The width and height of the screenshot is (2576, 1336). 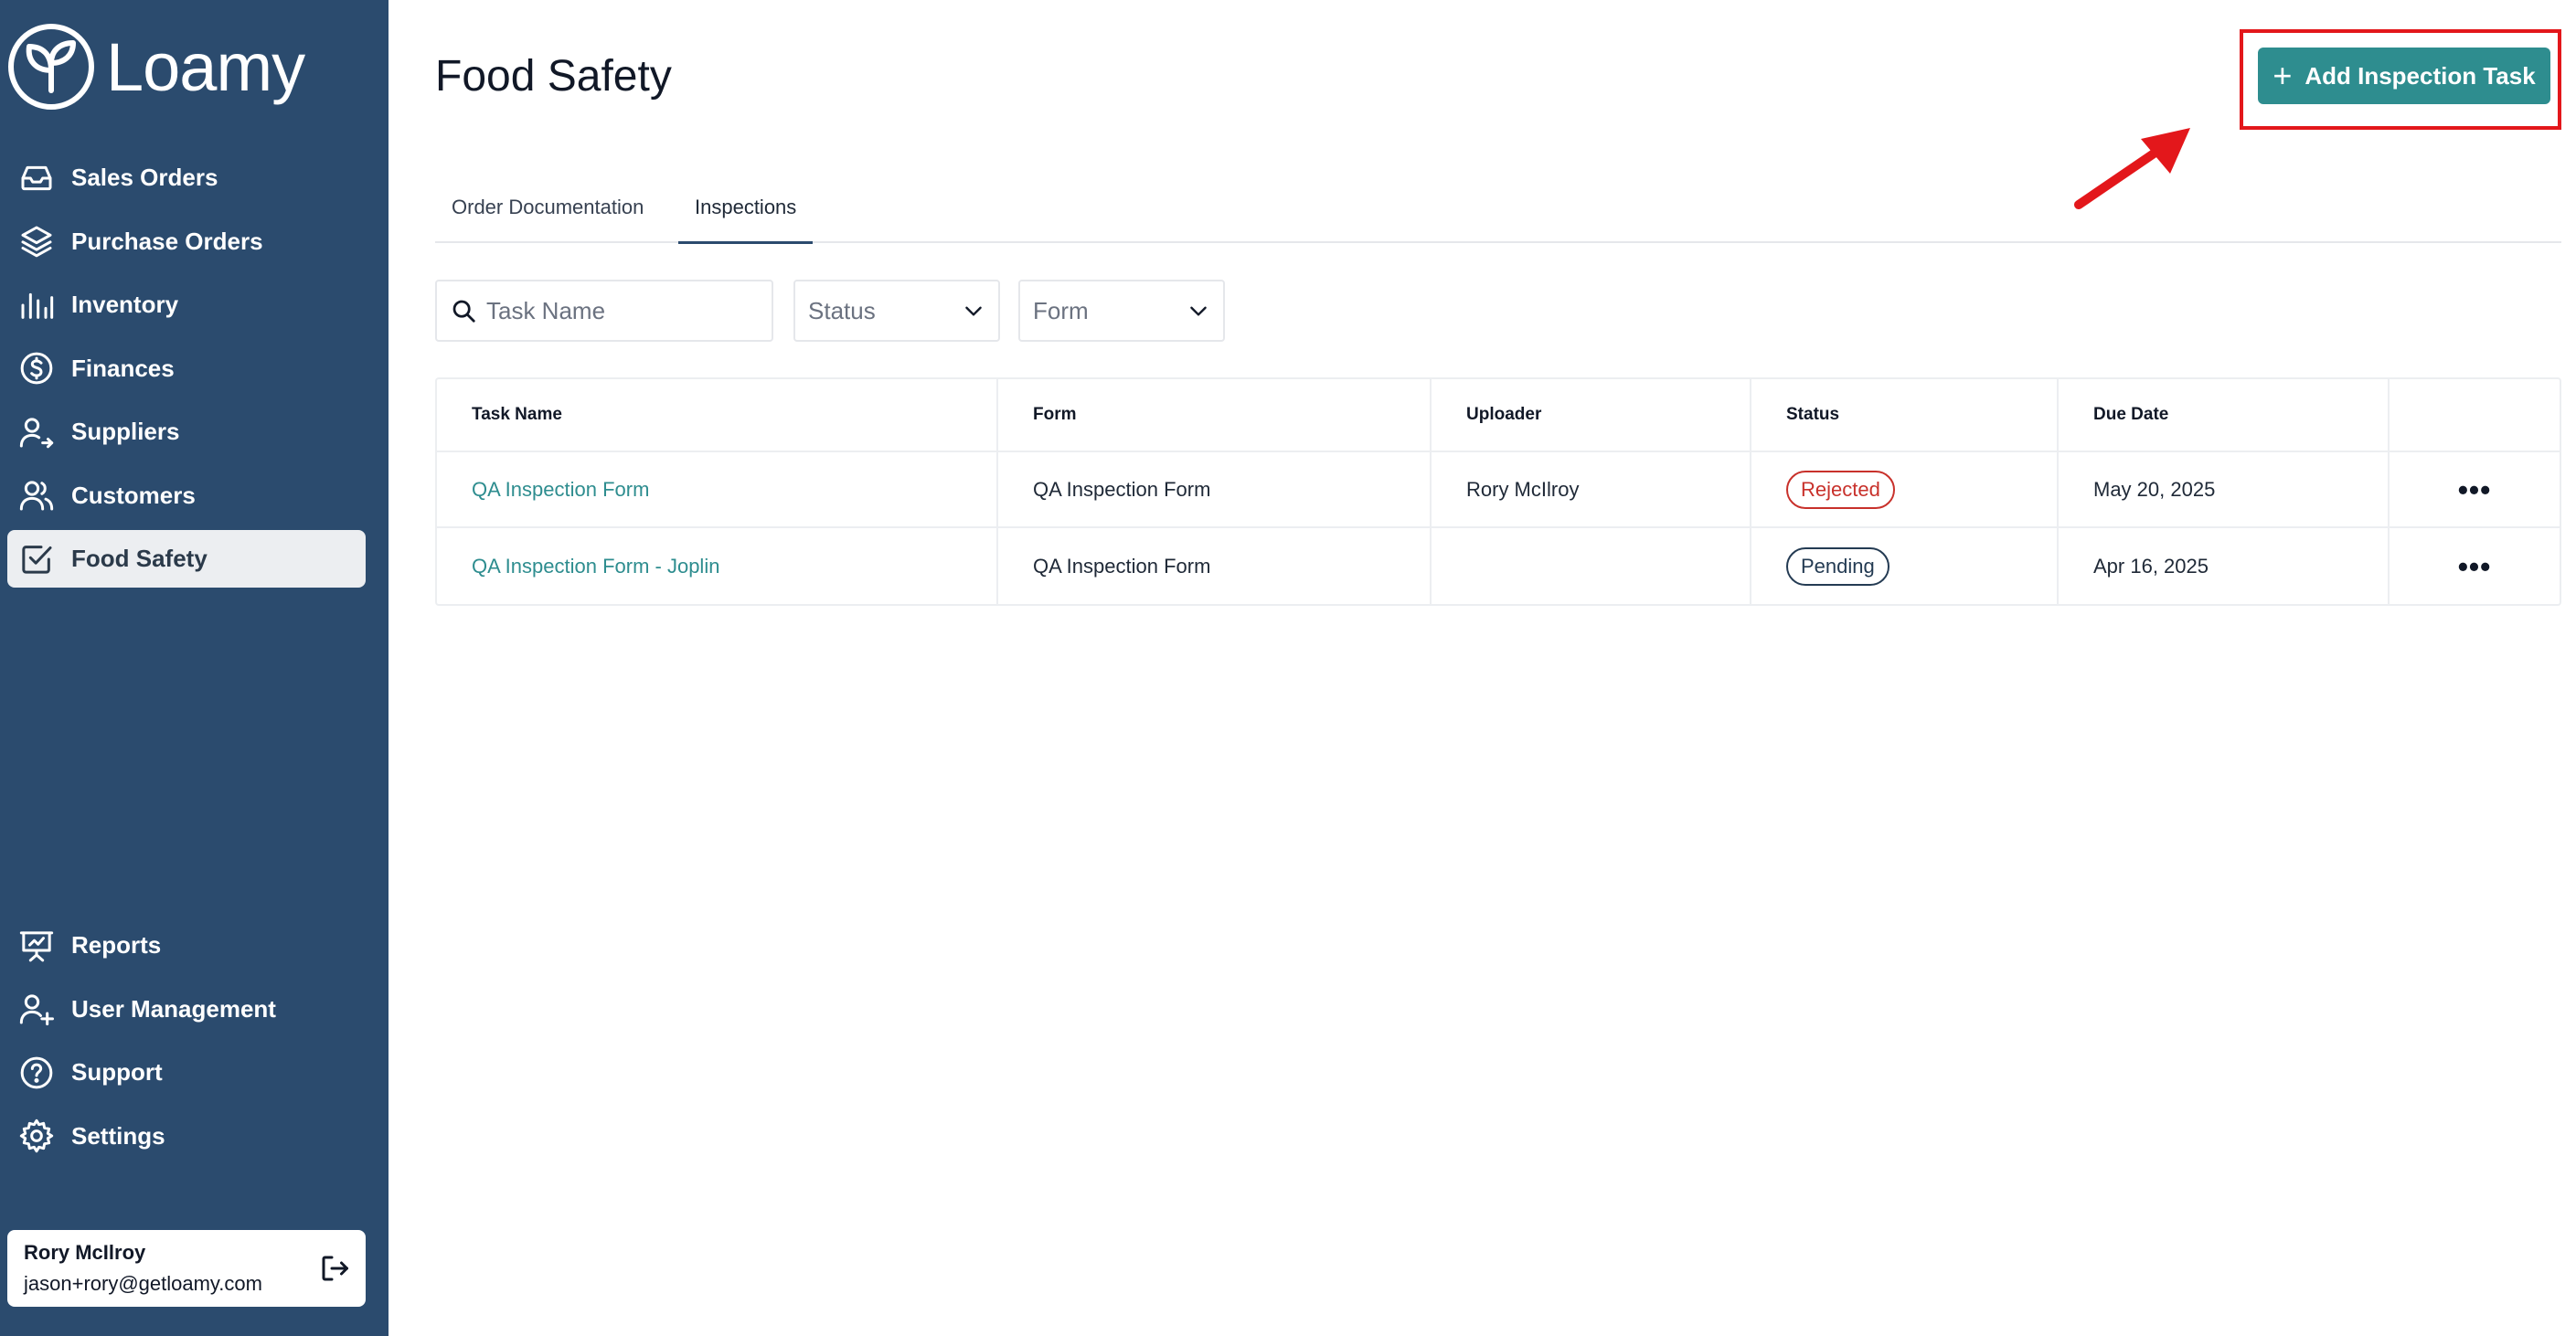 What do you see at coordinates (546, 310) in the screenshot?
I see `search-placeholder: Task Name` at bounding box center [546, 310].